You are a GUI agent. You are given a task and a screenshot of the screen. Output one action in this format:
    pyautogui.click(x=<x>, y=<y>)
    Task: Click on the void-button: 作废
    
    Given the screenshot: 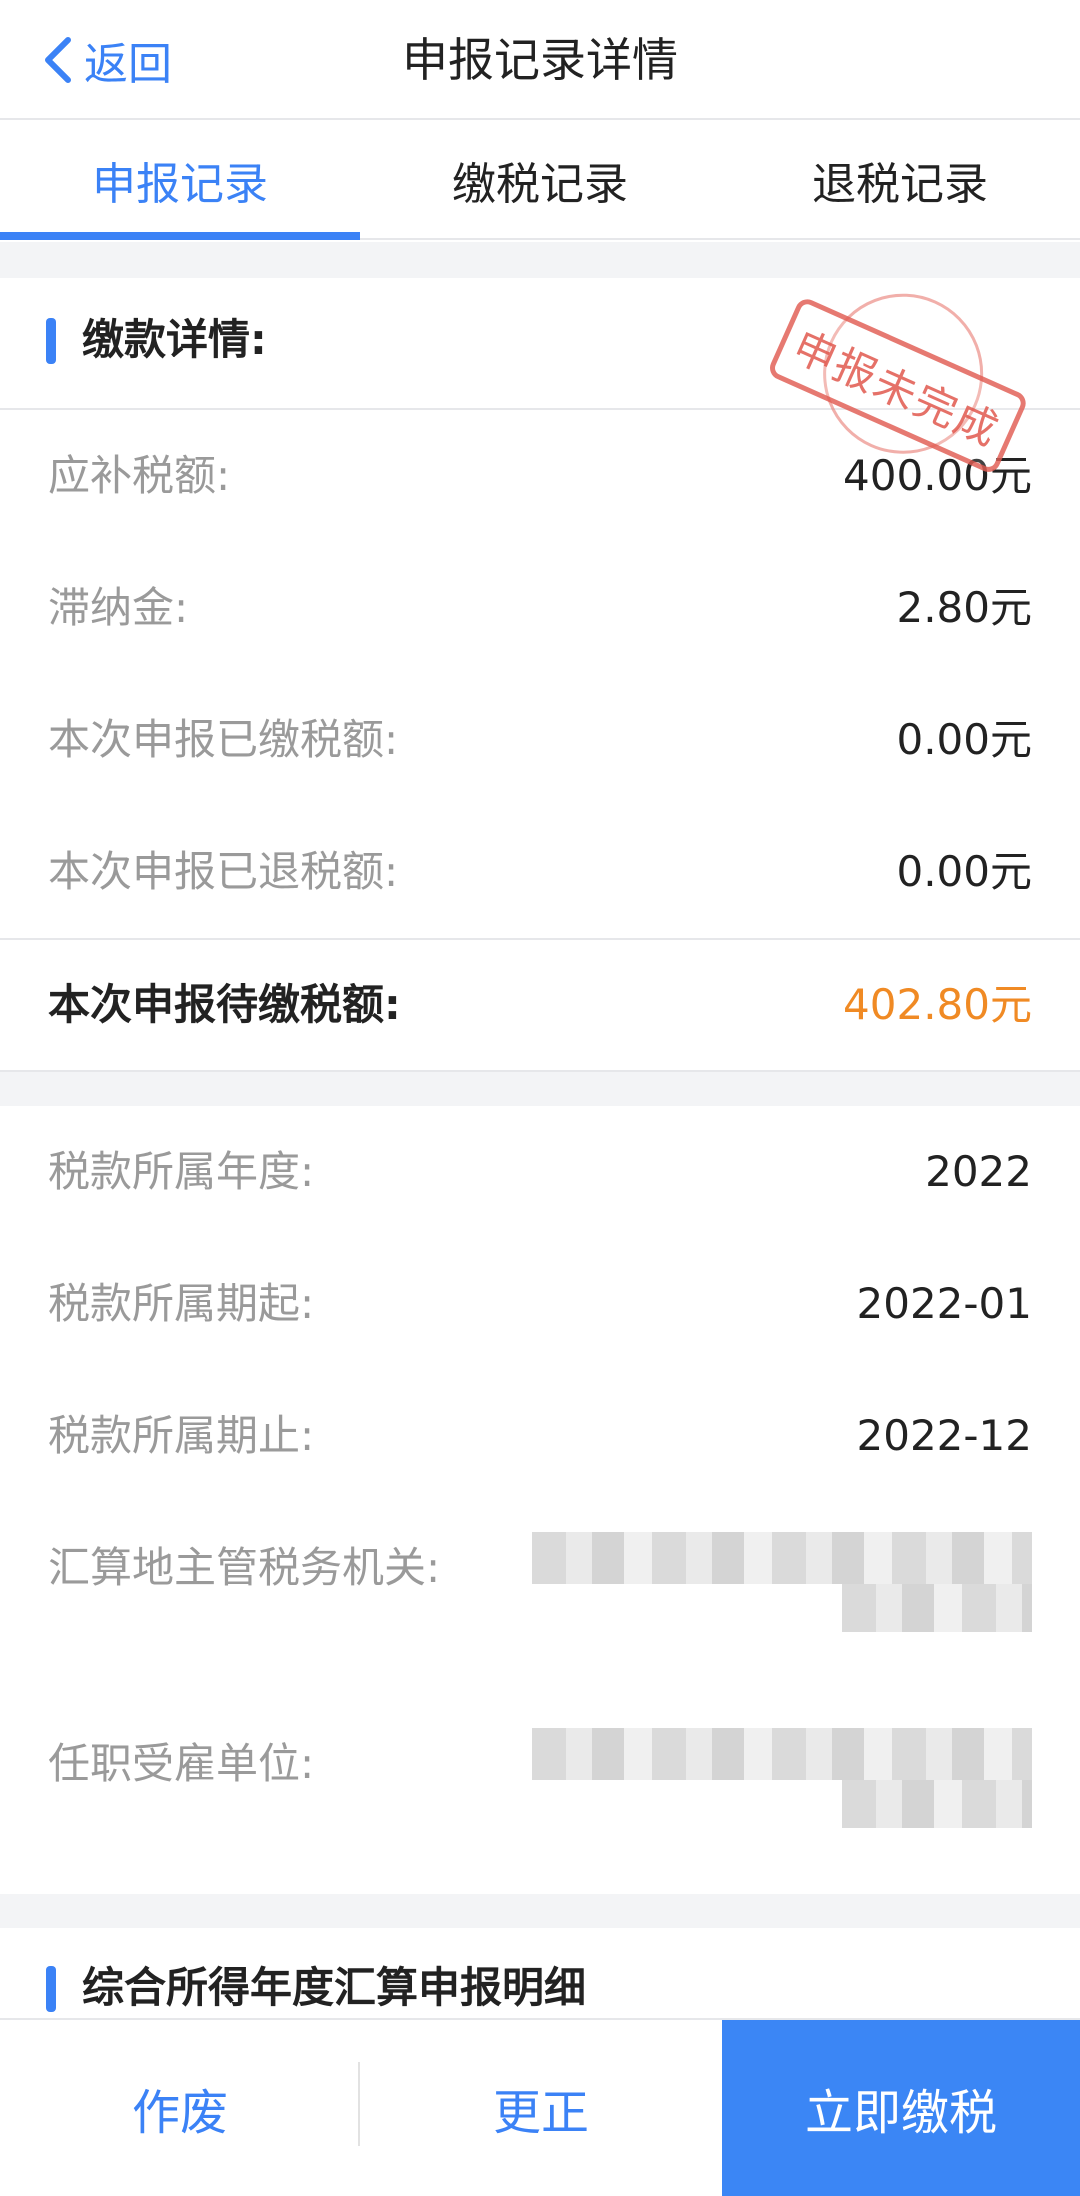 What is the action you would take?
    pyautogui.click(x=180, y=2108)
    